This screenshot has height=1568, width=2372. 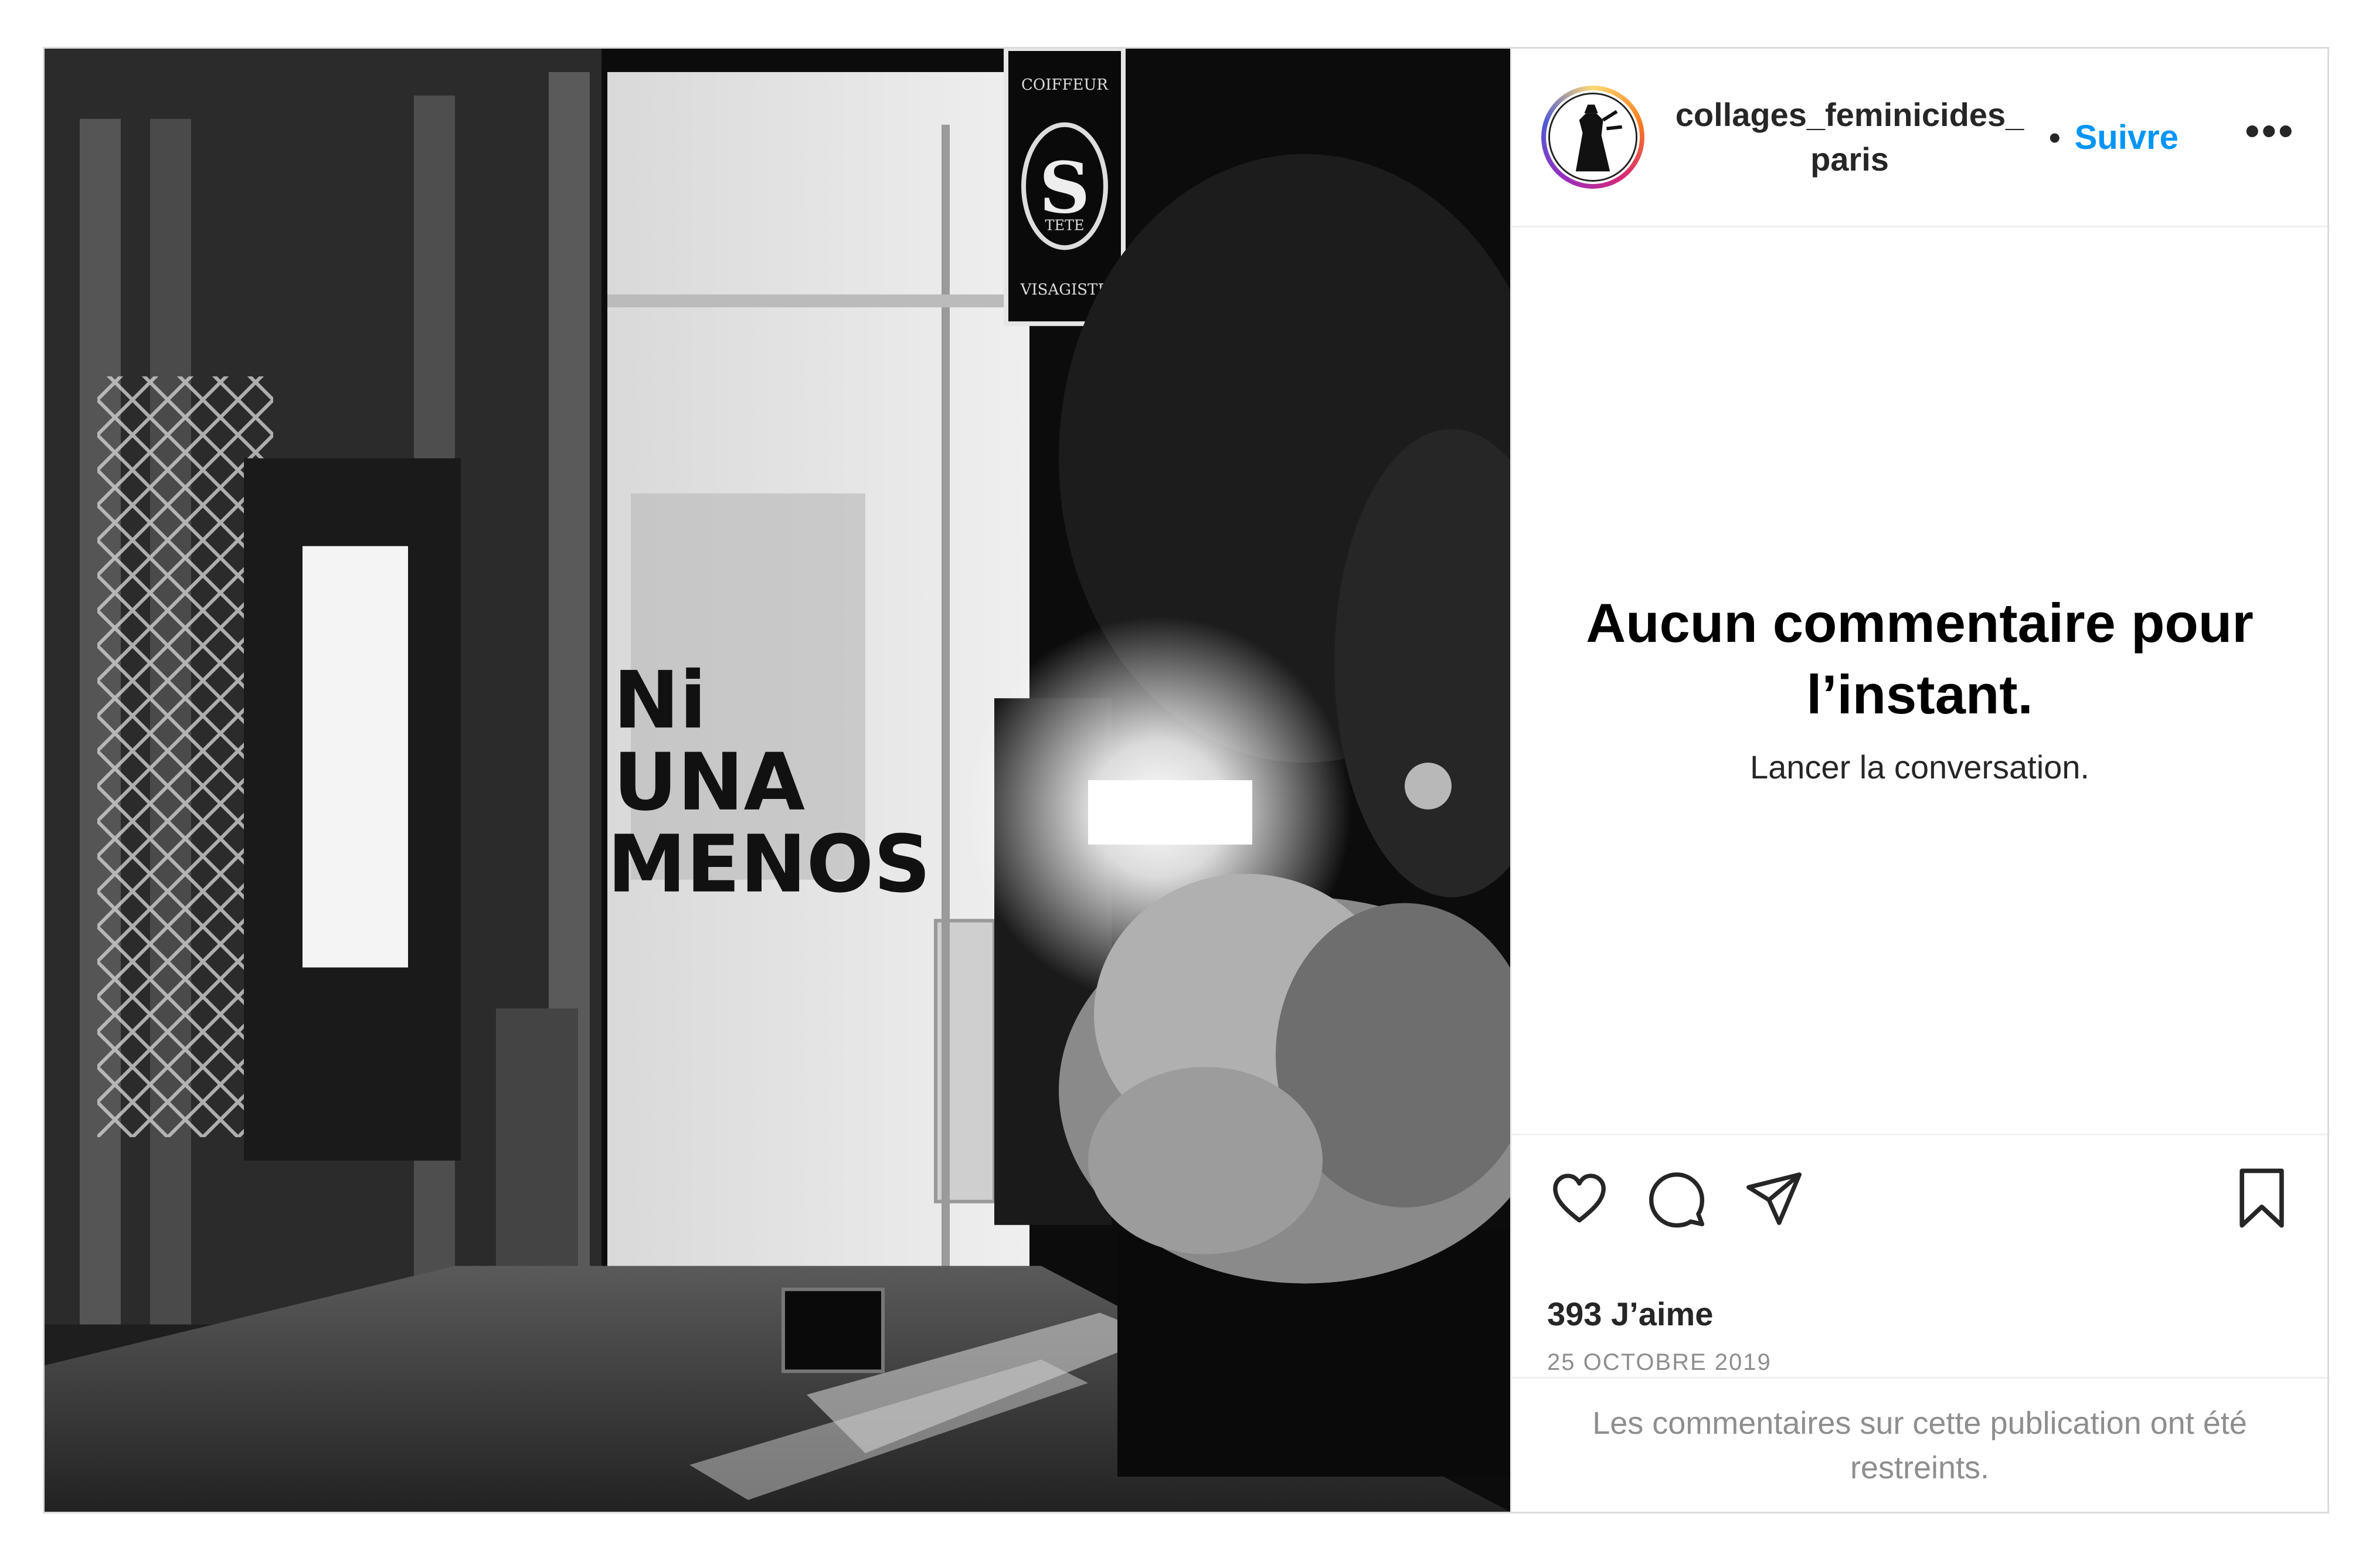 I want to click on post-header: collages_feminicides_ paris • Suivre •••, so click(x=1919, y=138).